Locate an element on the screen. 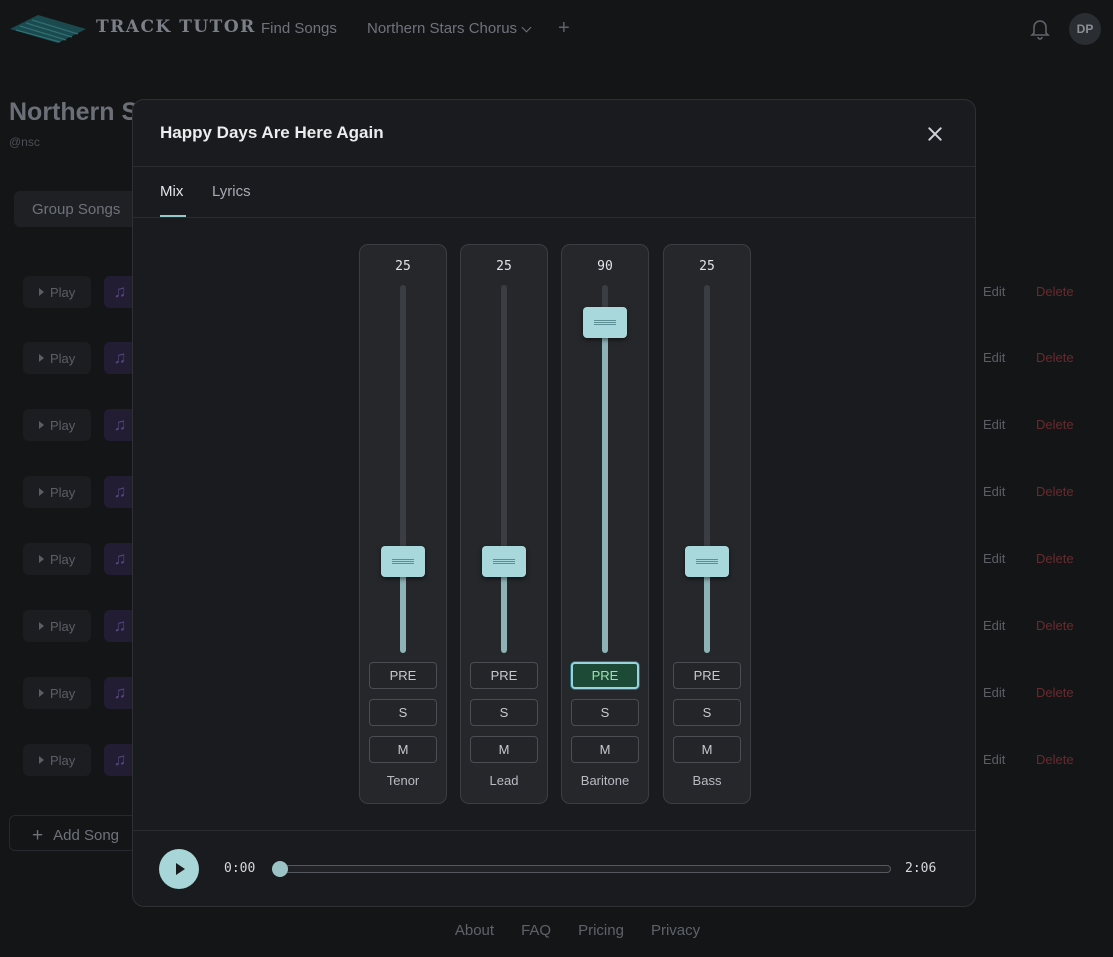  active-tab-indicator is located at coordinates (173, 216).